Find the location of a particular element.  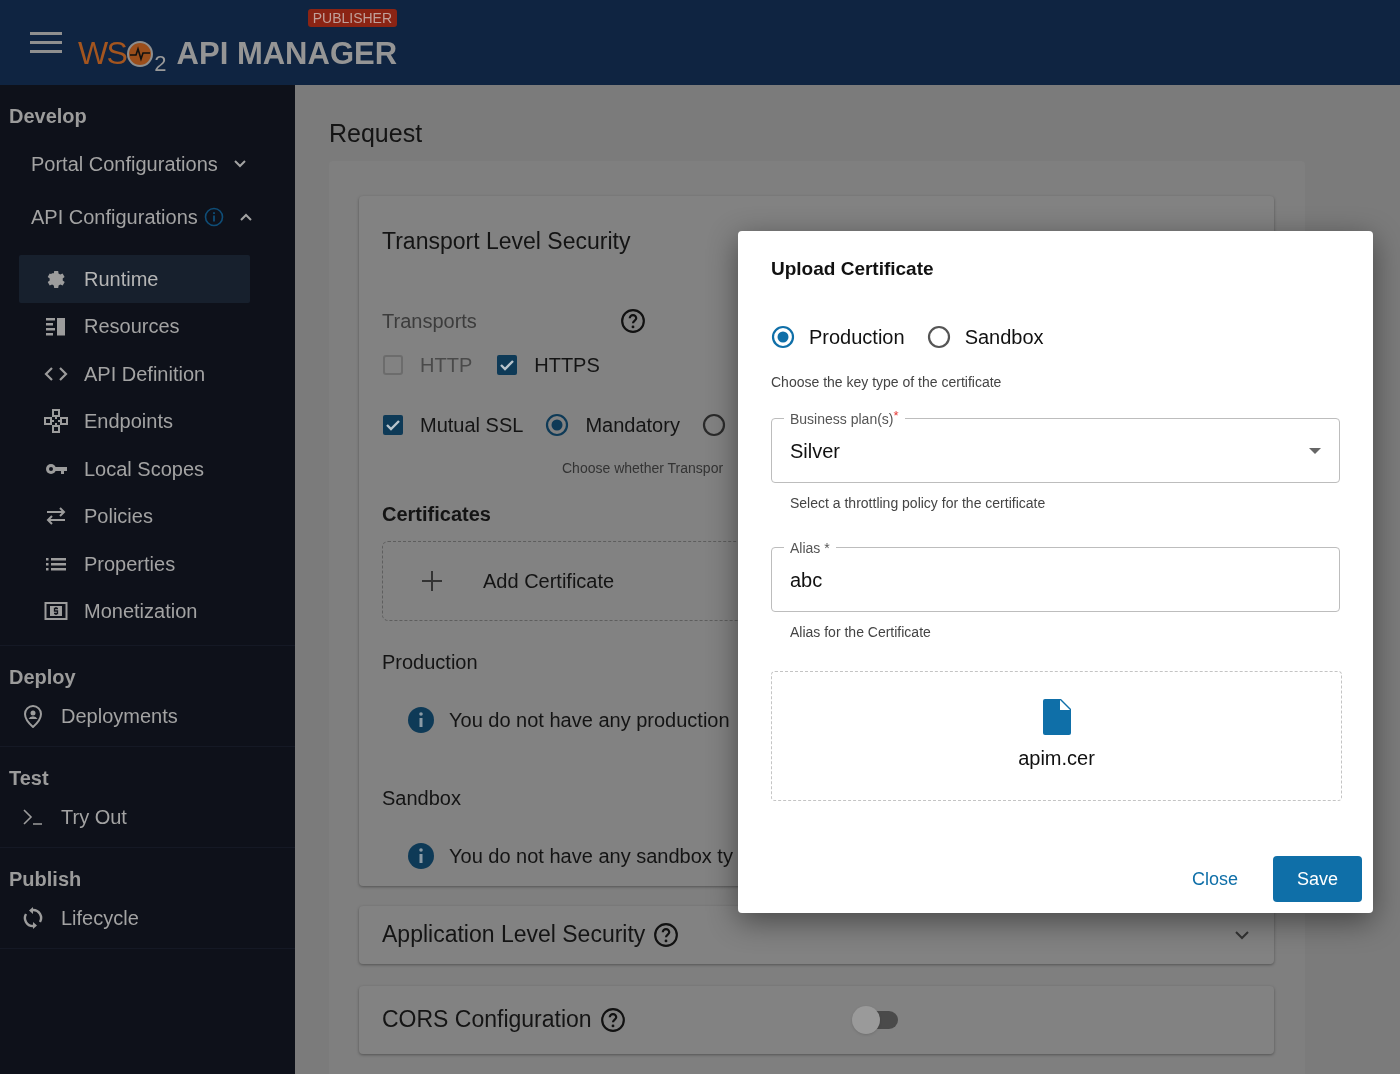

page-title: Request is located at coordinates (376, 133).